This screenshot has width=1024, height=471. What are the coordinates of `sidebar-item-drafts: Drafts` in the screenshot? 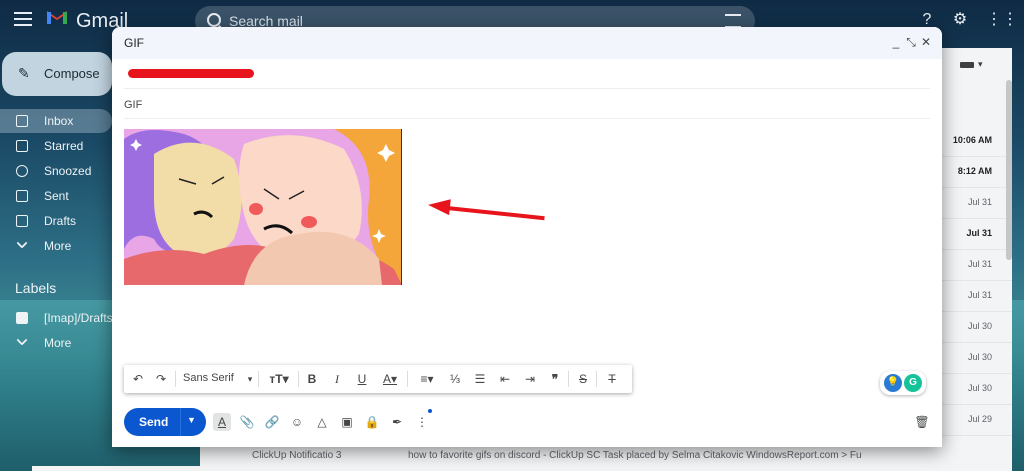 It's located at (56, 221).